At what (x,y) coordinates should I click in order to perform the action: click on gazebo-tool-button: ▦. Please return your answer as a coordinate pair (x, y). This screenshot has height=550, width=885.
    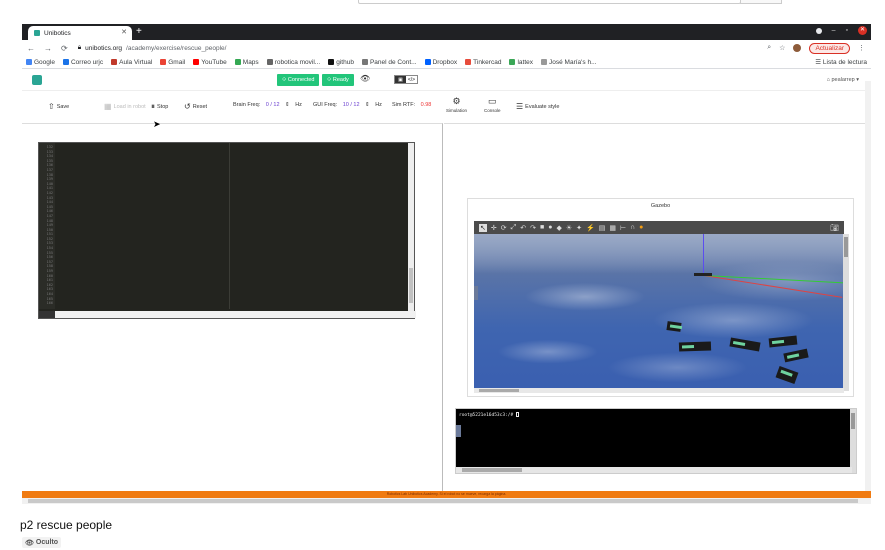
    Looking at the image, I should click on (612, 228).